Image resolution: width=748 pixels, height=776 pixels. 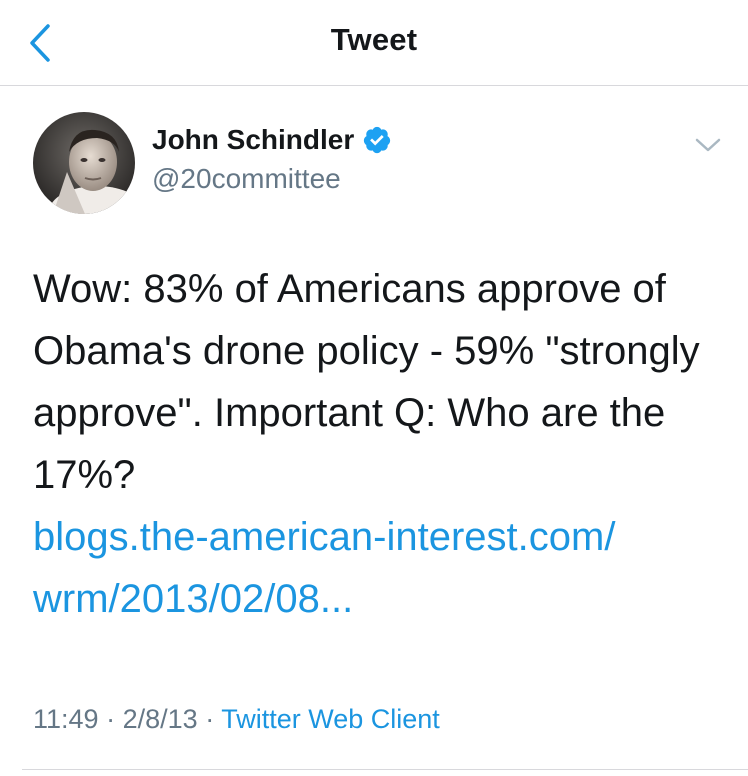 I want to click on tweet-link-line: blogs.the-american-interest.com/, so click(x=378, y=537).